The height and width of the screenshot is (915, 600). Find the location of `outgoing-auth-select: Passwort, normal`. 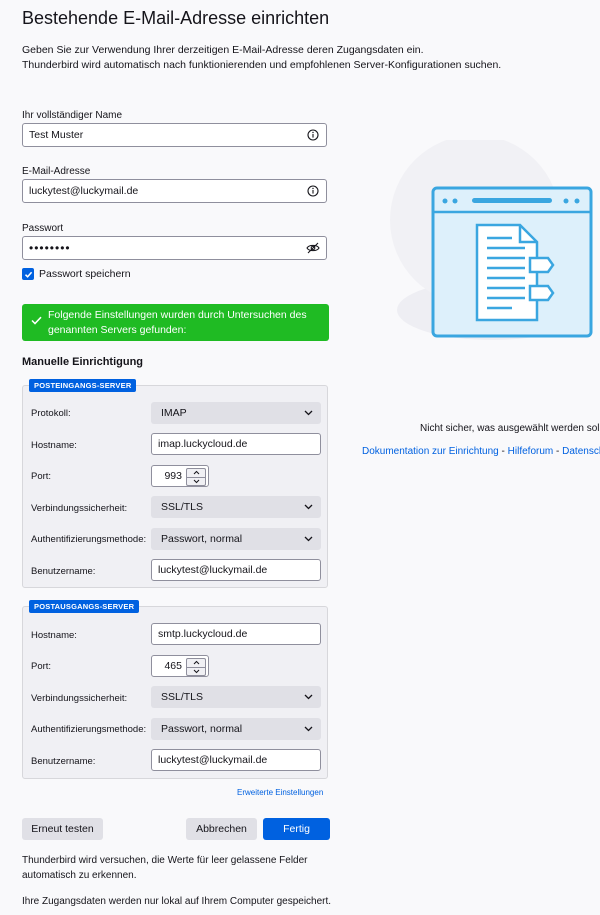

outgoing-auth-select: Passwort, normal is located at coordinates (236, 729).